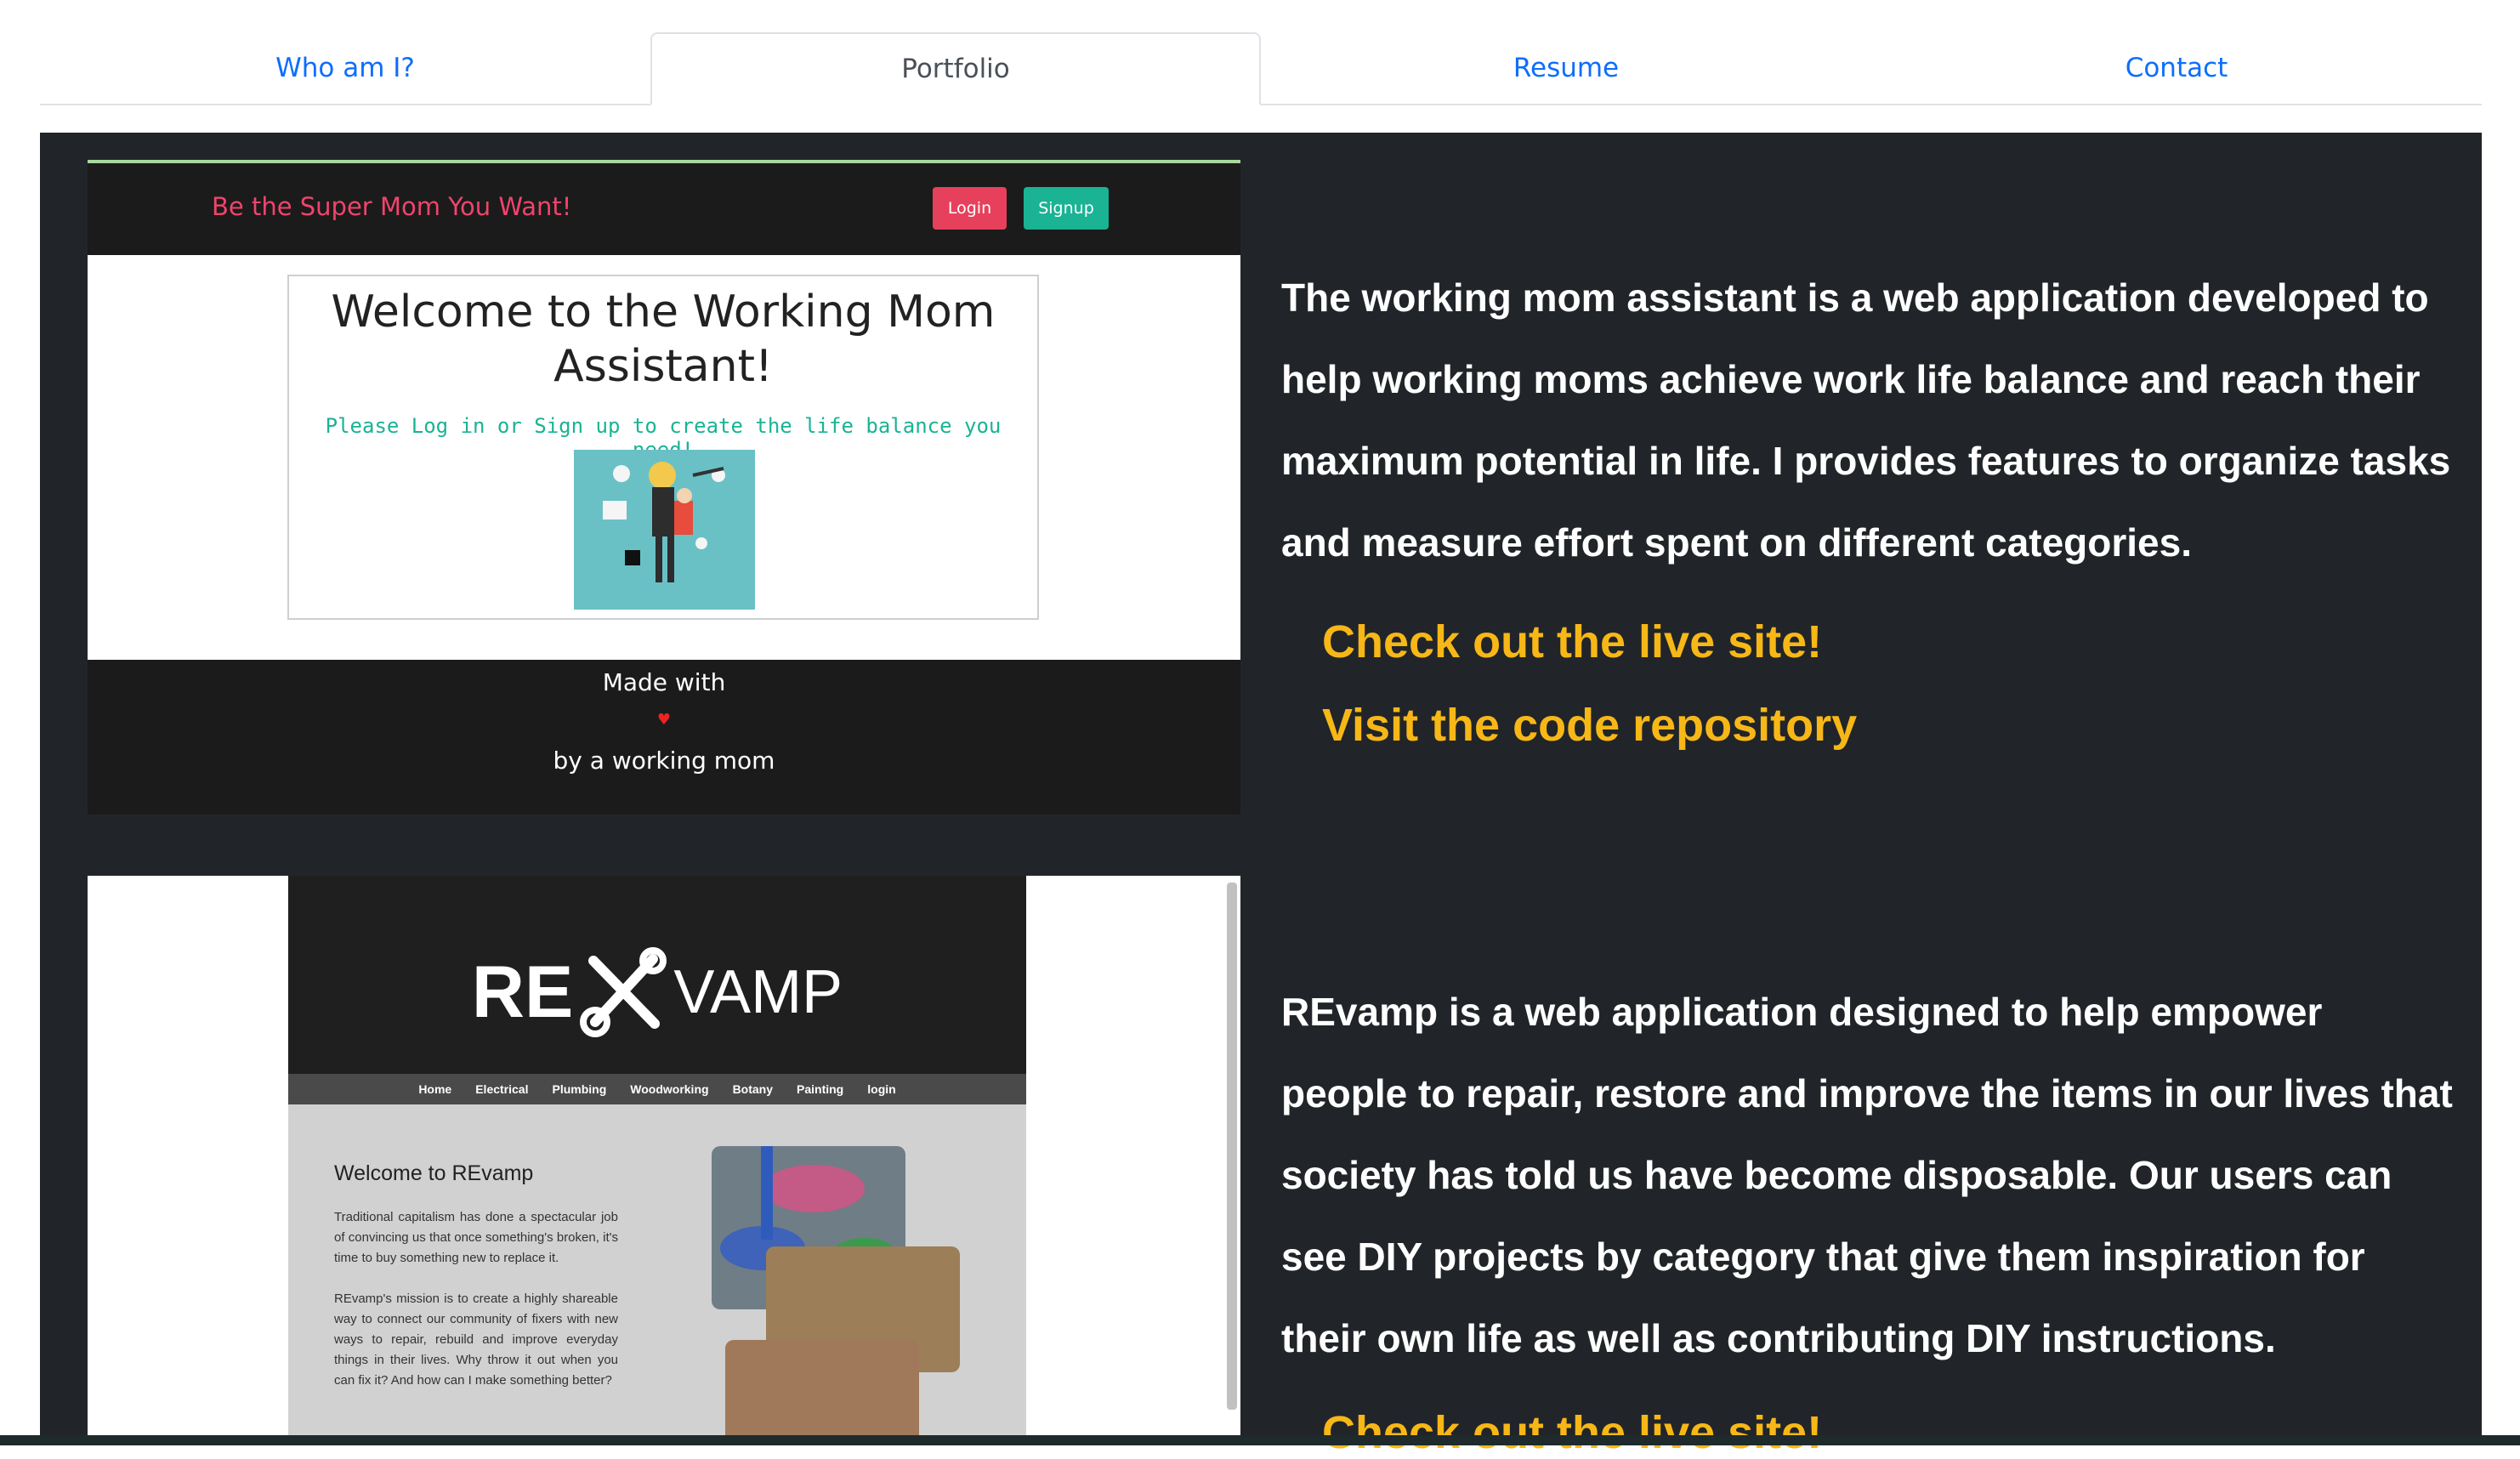 The image size is (2520, 1459). What do you see at coordinates (435, 1089) in the screenshot?
I see `revamp-nav-home: Home` at bounding box center [435, 1089].